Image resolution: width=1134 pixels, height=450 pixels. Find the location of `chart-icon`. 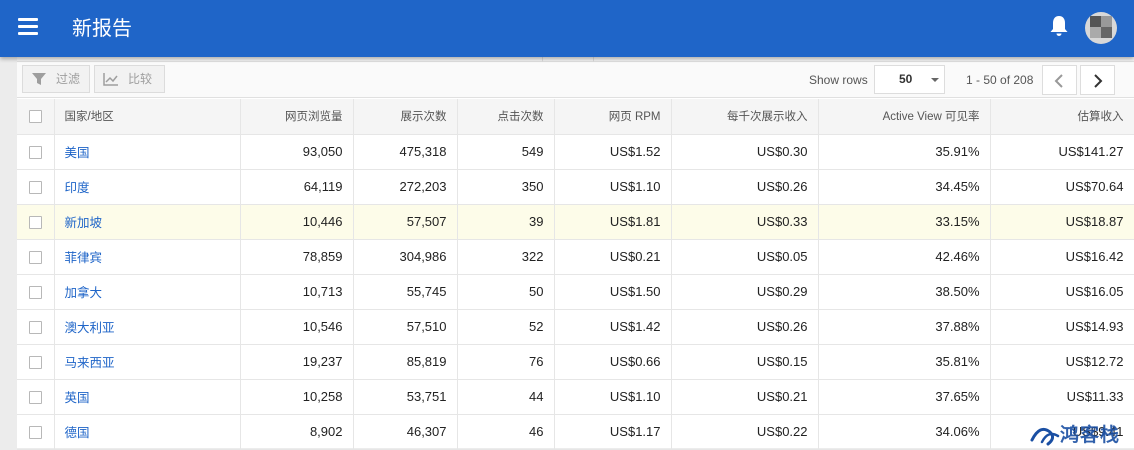

chart-icon is located at coordinates (110, 79).